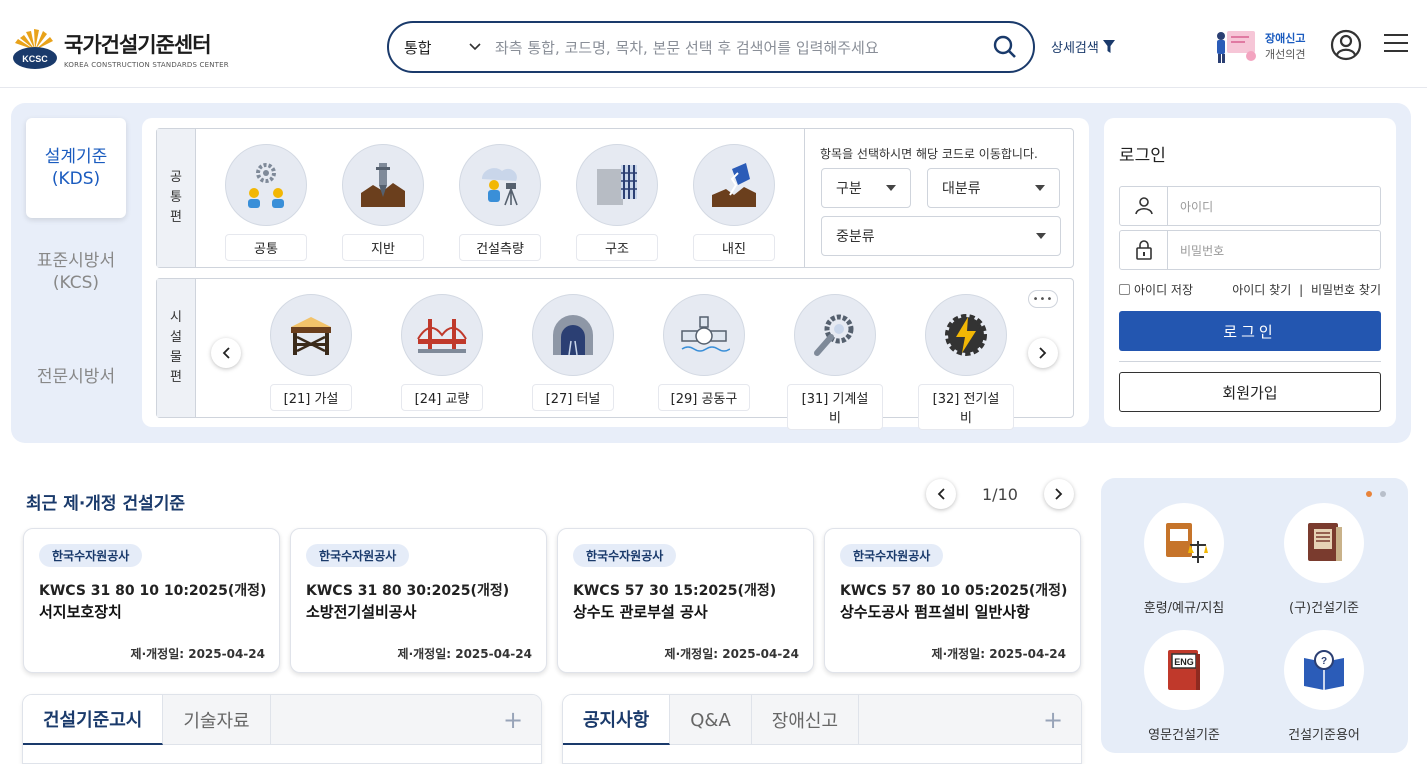 The height and width of the screenshot is (764, 1427). I want to click on tab-tech-data: 기술자료, so click(217, 720).